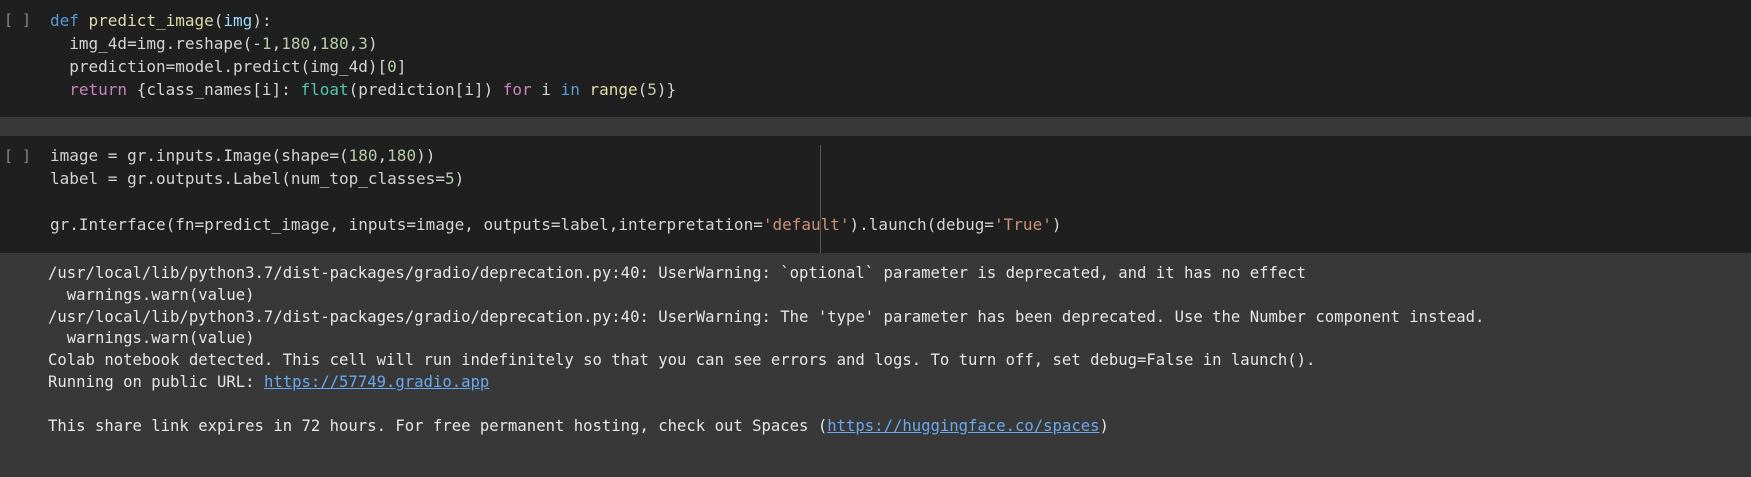 Image resolution: width=1751 pixels, height=477 pixels. What do you see at coordinates (426, 155) in the screenshot?
I see `code-token: ))` at bounding box center [426, 155].